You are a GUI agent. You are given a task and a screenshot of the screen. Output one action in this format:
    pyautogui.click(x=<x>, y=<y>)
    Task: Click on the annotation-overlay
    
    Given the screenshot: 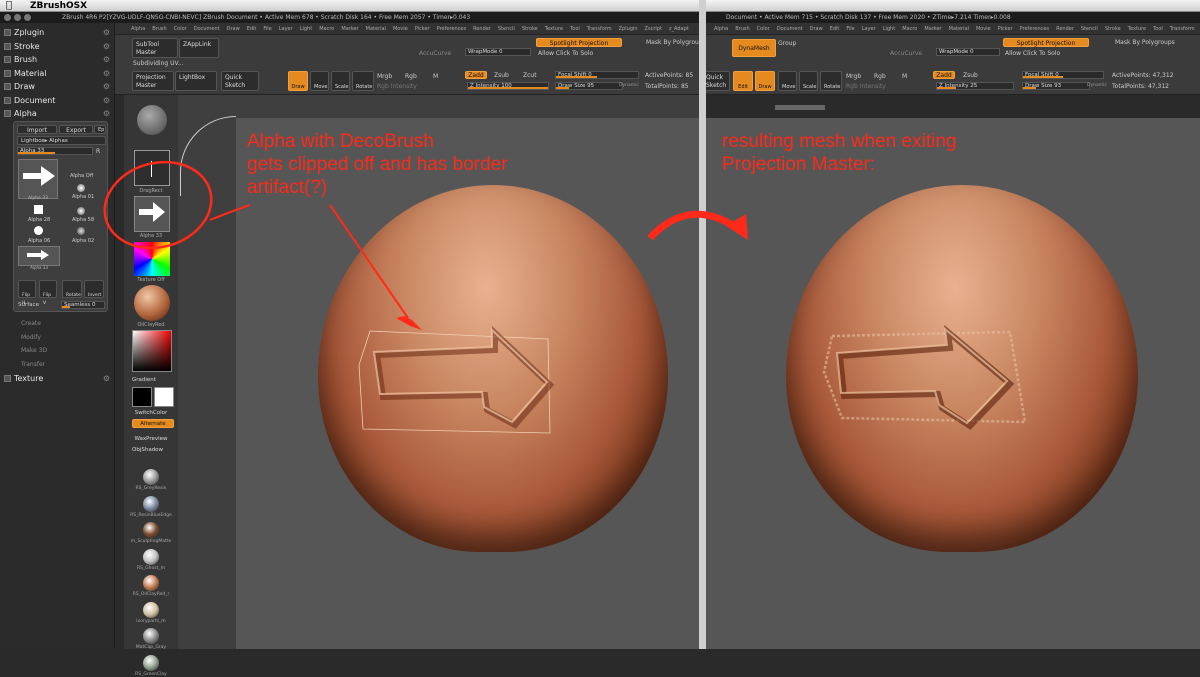 What is the action you would take?
    pyautogui.click(x=425, y=245)
    